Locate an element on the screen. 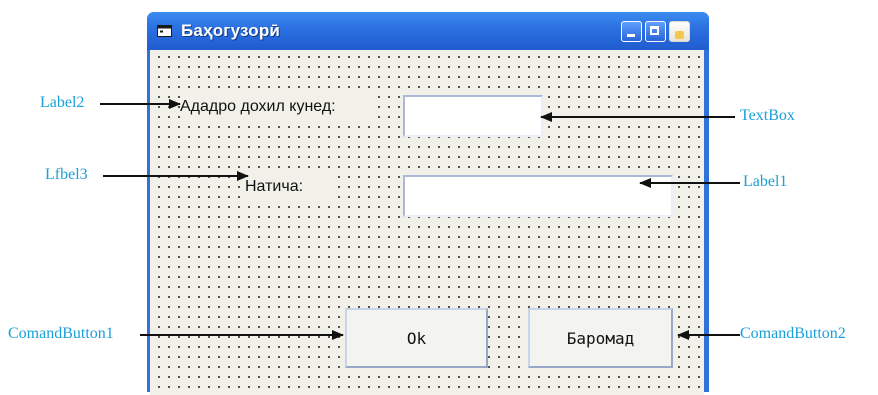  callout-textbox: TextBox is located at coordinates (767, 115).